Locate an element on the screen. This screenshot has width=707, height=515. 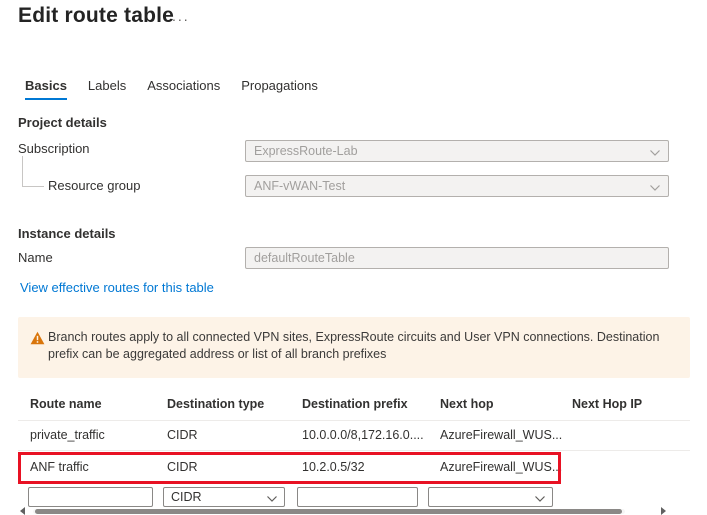
route-name-cell: private_traffic is located at coordinates (67, 435).